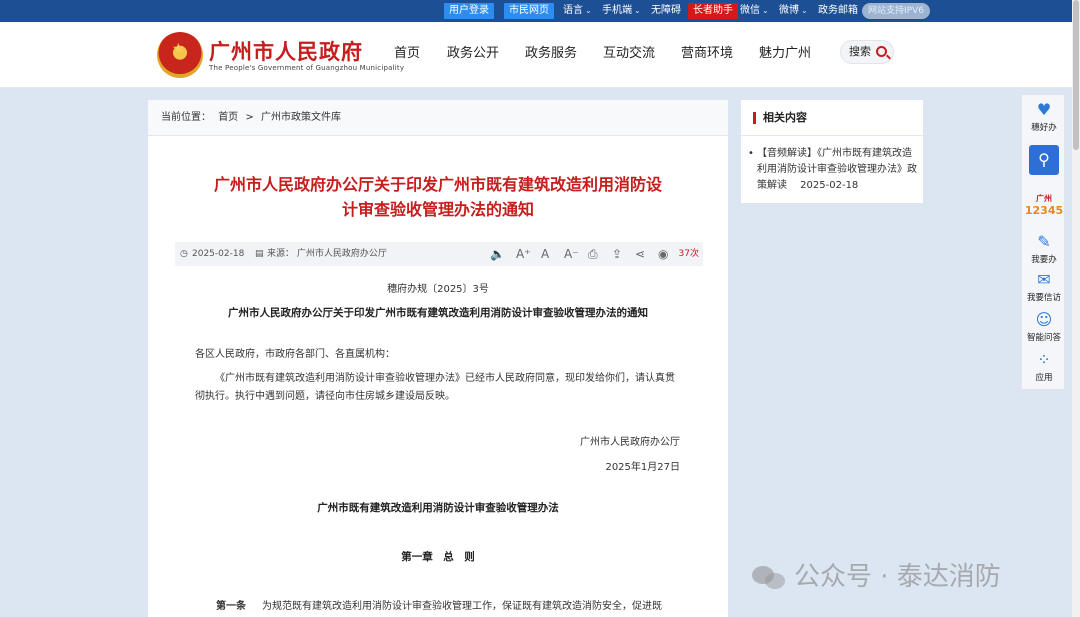 The height and width of the screenshot is (617, 1080). Describe the element at coordinates (184, 254) in the screenshot. I see `clock-icon: ◷` at that location.